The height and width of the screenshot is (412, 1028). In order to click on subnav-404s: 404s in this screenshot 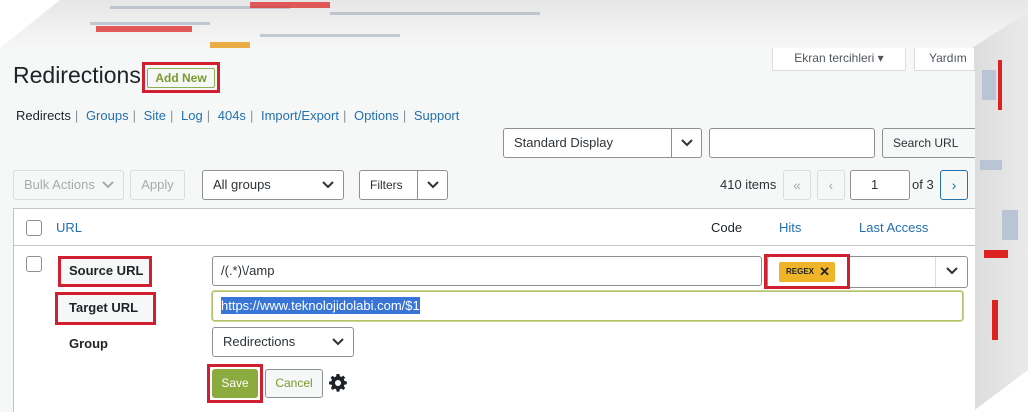, I will do `click(232, 115)`.